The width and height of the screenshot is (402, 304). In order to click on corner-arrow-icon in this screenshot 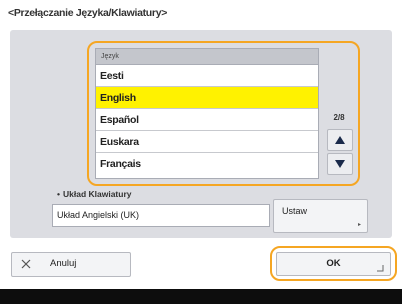, I will do `click(380, 268)`.